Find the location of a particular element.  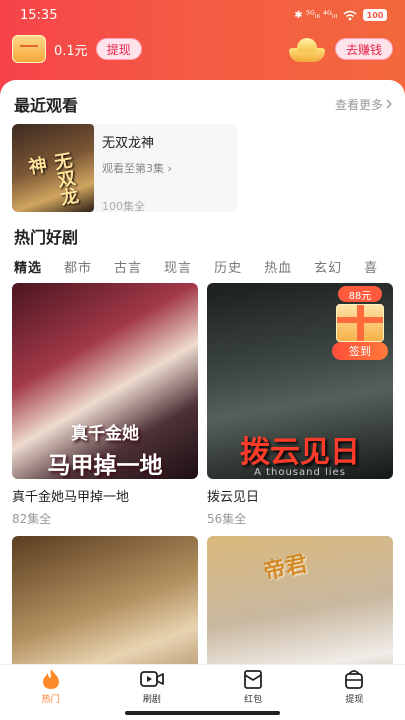

check-in-gift-widget: 88元 签到 is located at coordinates (360, 324).